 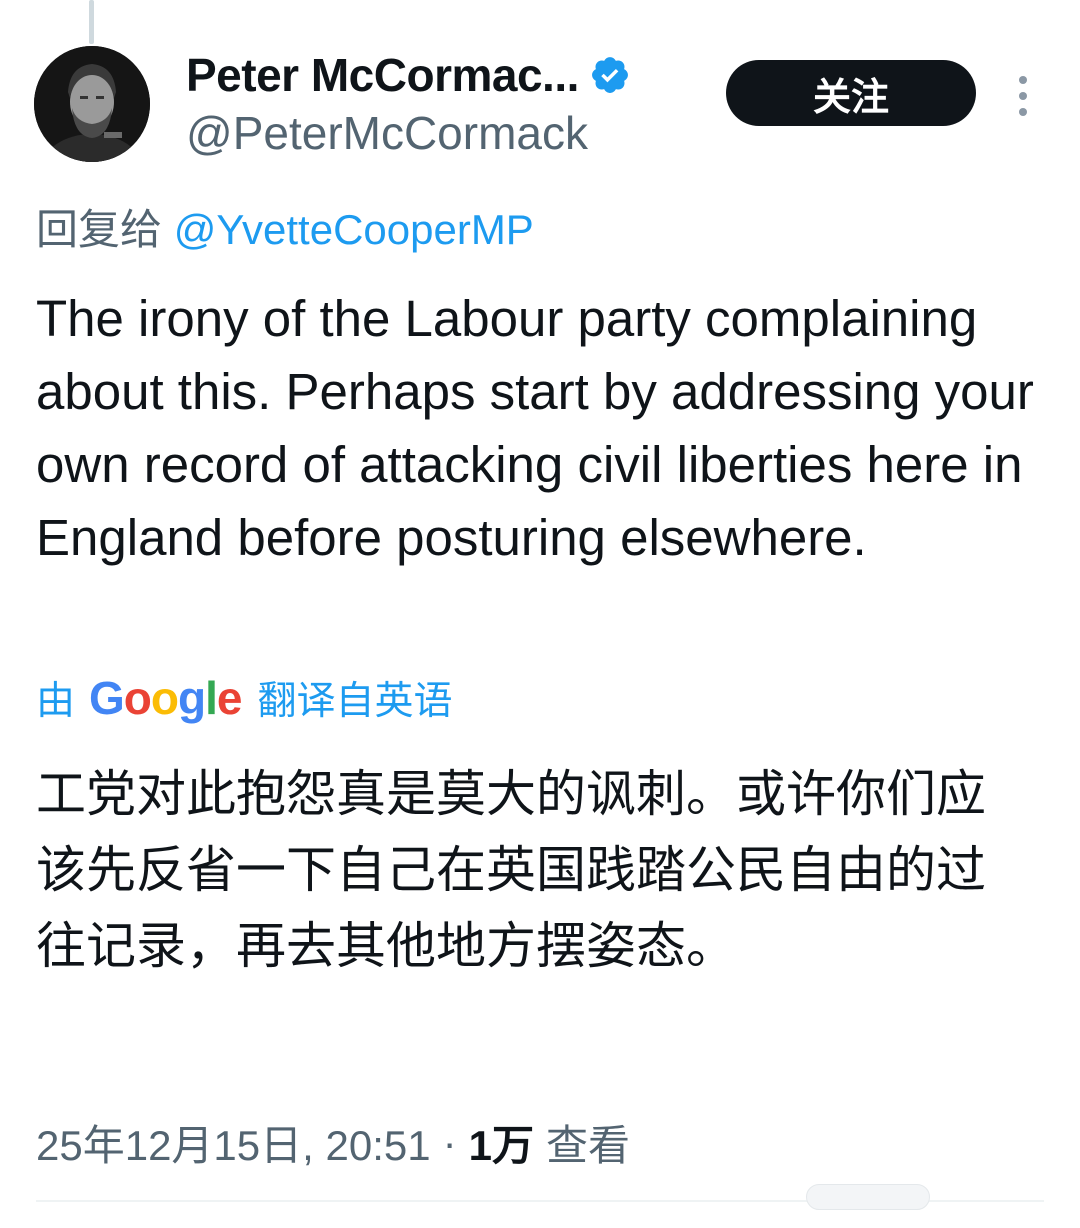 I want to click on translation-suffix: 翻译自英语, so click(x=355, y=701).